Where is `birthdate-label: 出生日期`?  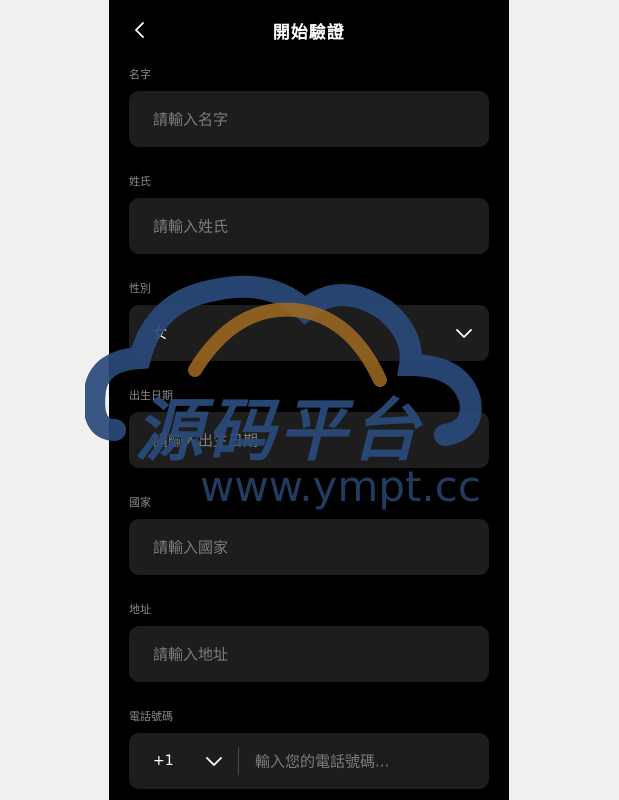 birthdate-label: 出生日期 is located at coordinates (151, 395).